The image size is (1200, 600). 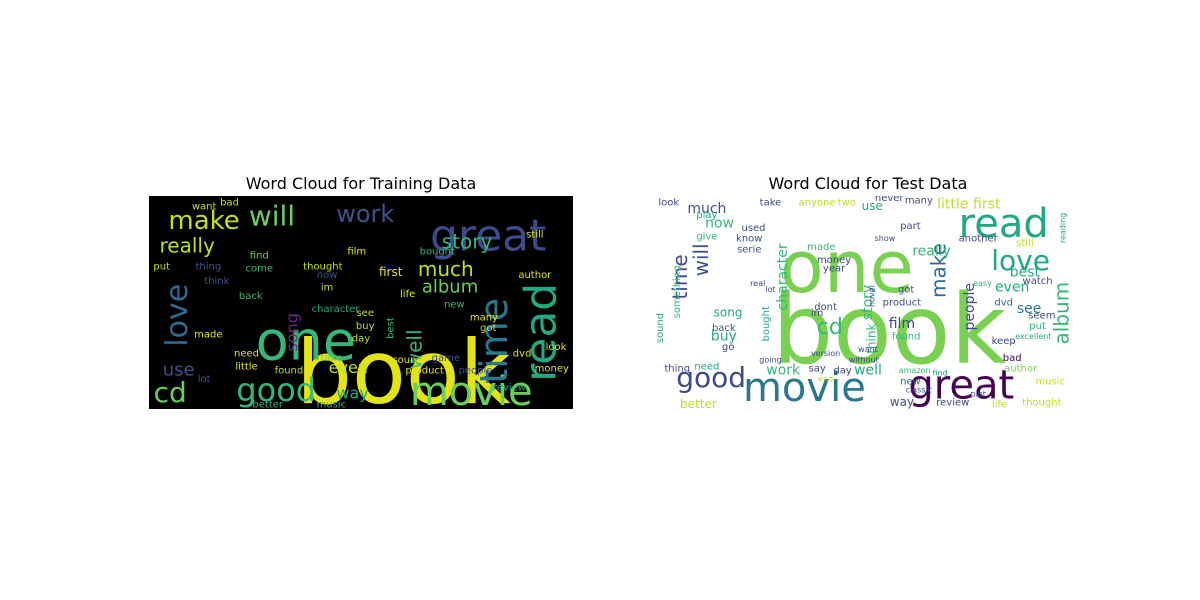 I want to click on word-put: put, so click(x=161, y=266).